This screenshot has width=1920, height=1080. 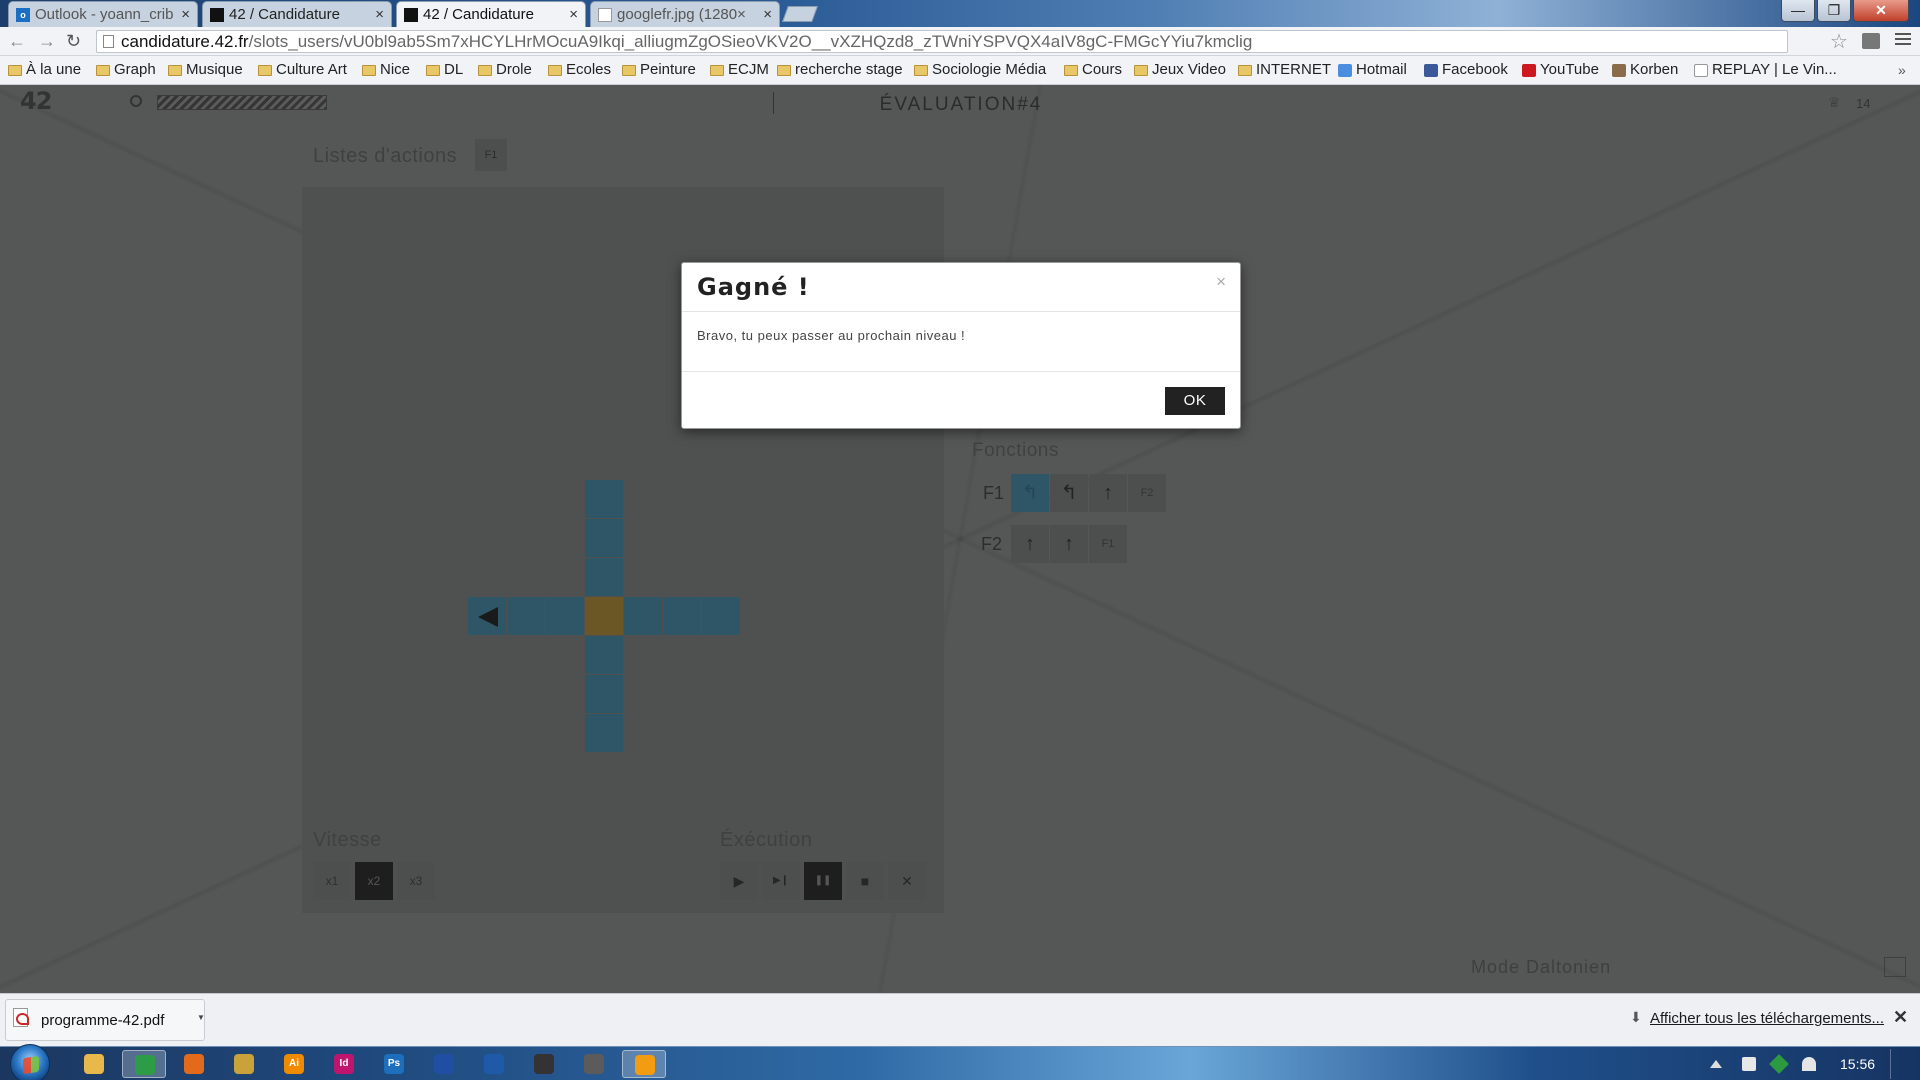 What do you see at coordinates (30, 1062) in the screenshot?
I see `start-button` at bounding box center [30, 1062].